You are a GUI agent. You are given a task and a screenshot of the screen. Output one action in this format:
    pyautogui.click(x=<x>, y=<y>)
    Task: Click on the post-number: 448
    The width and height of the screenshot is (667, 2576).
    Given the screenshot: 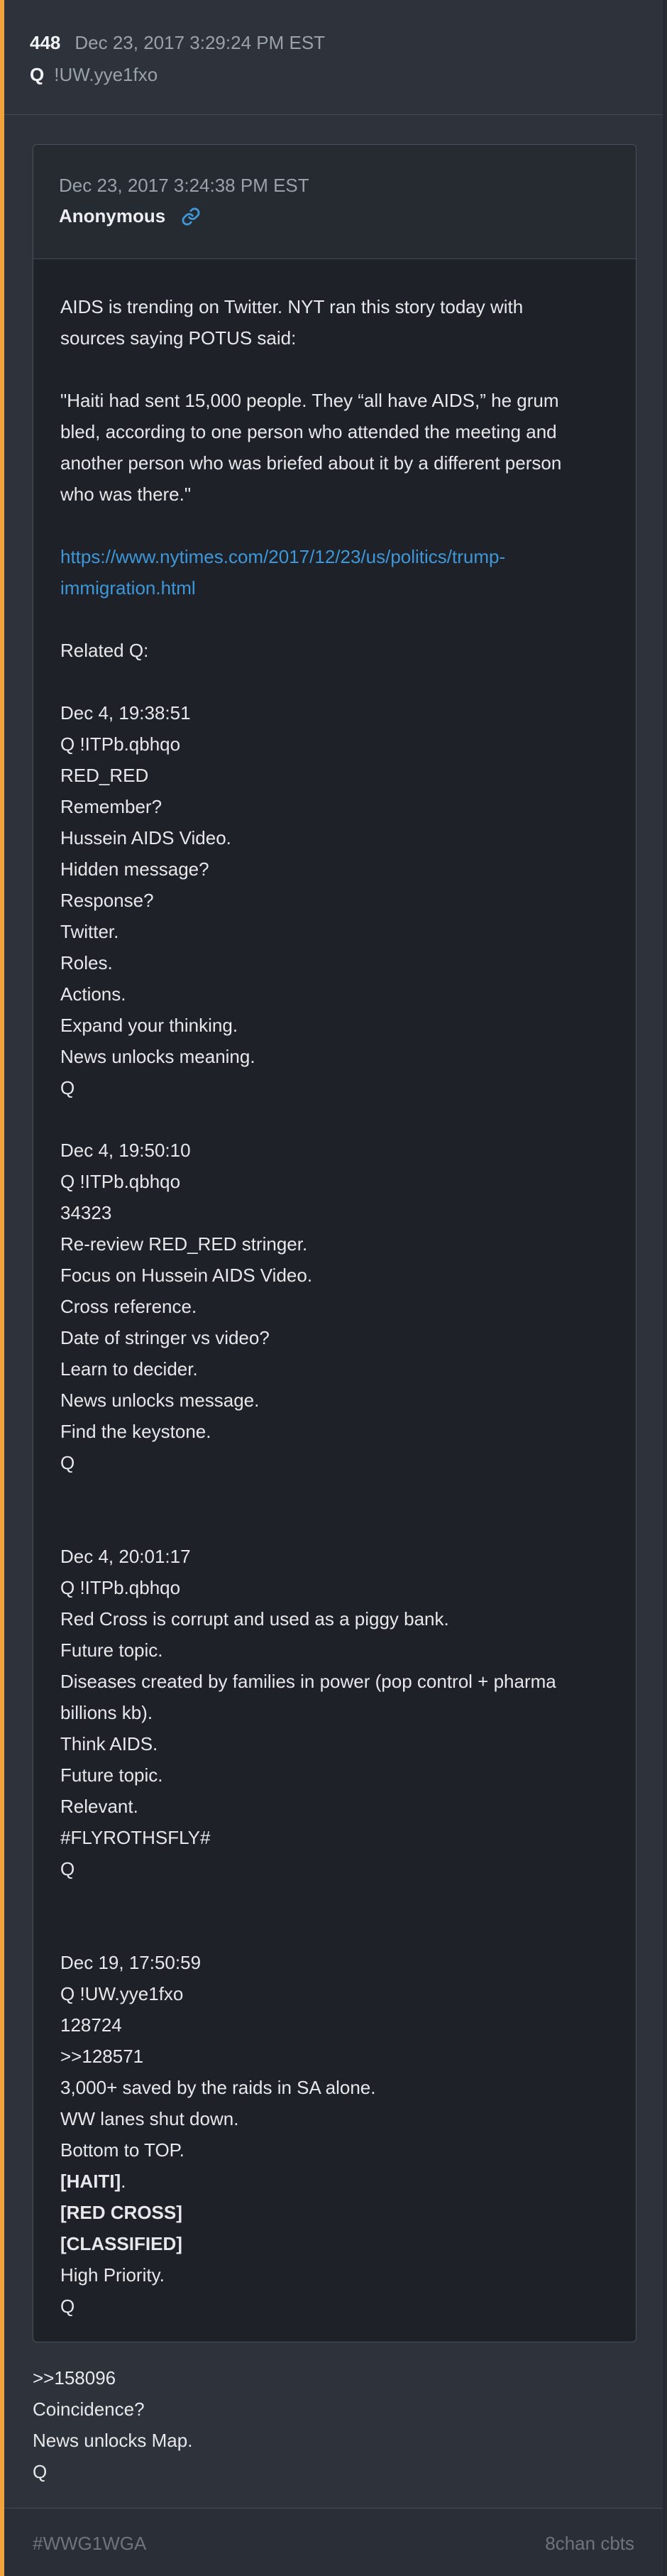 What is the action you would take?
    pyautogui.click(x=45, y=43)
    